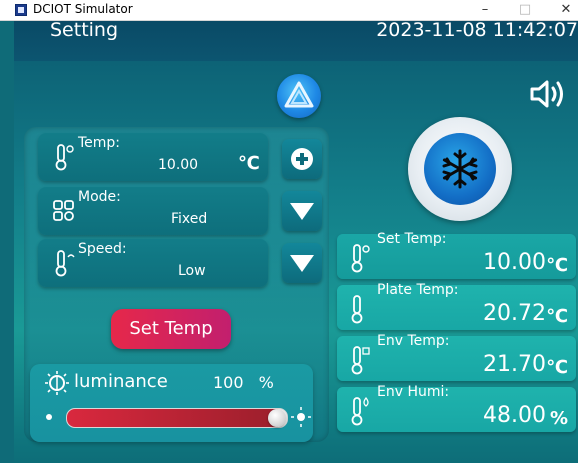 The image size is (578, 463). What do you see at coordinates (296, 41) in the screenshot?
I see `header-bar: Setting 2023-11-08 11:42:07` at bounding box center [296, 41].